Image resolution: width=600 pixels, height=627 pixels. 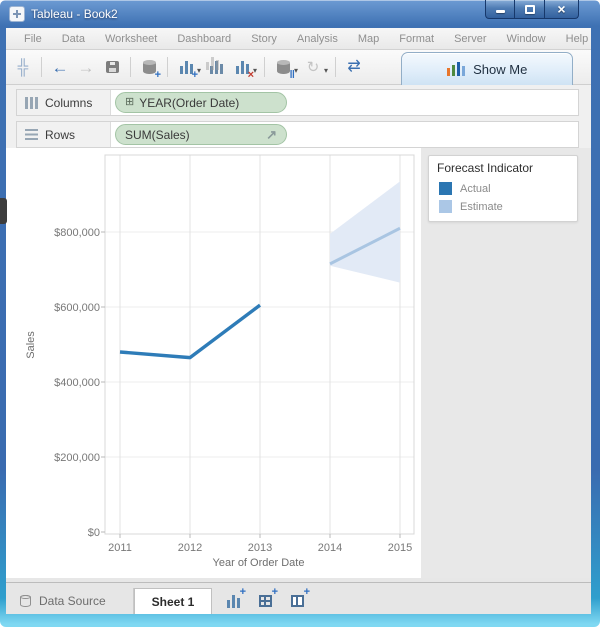 What do you see at coordinates (31, 134) in the screenshot?
I see `rows-icon` at bounding box center [31, 134].